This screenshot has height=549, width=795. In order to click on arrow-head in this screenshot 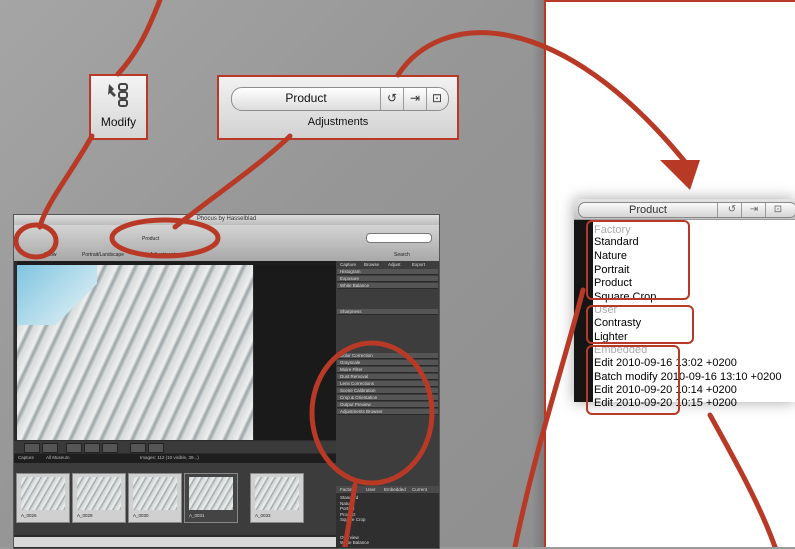, I will do `click(680, 175)`.